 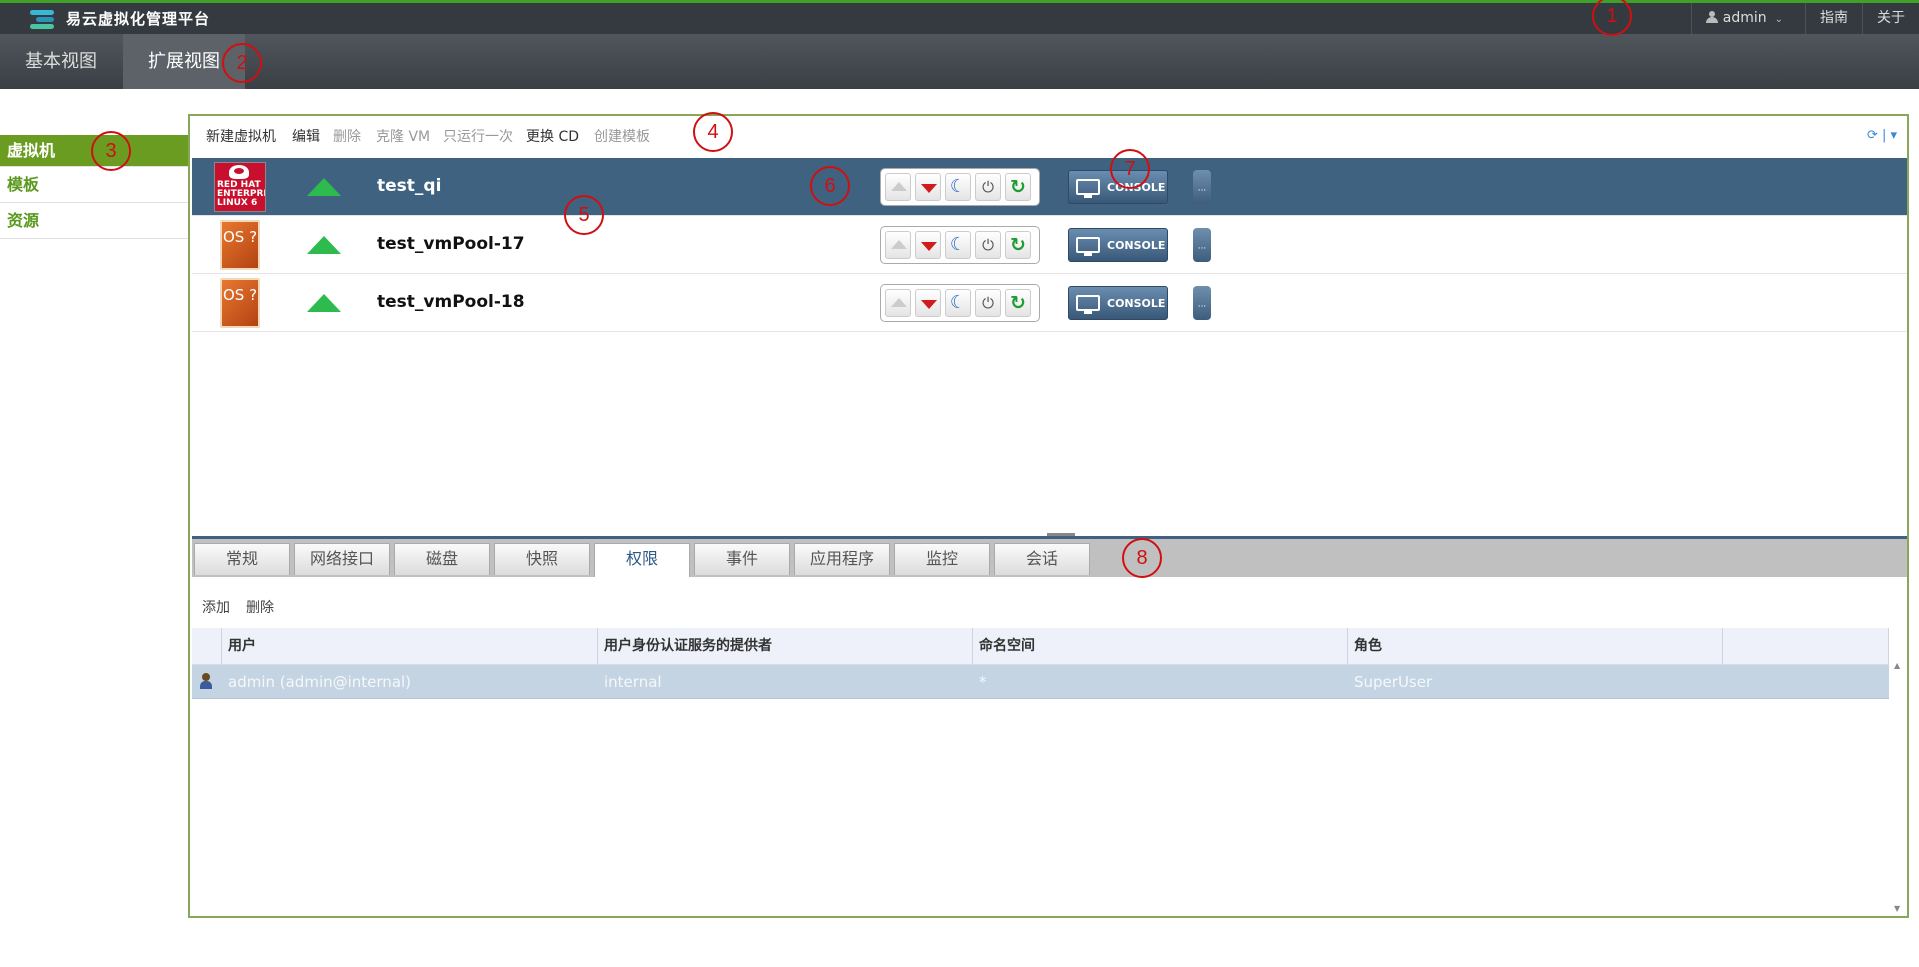 I want to click on tab-network-interfaces: 网络接口, so click(x=342, y=559).